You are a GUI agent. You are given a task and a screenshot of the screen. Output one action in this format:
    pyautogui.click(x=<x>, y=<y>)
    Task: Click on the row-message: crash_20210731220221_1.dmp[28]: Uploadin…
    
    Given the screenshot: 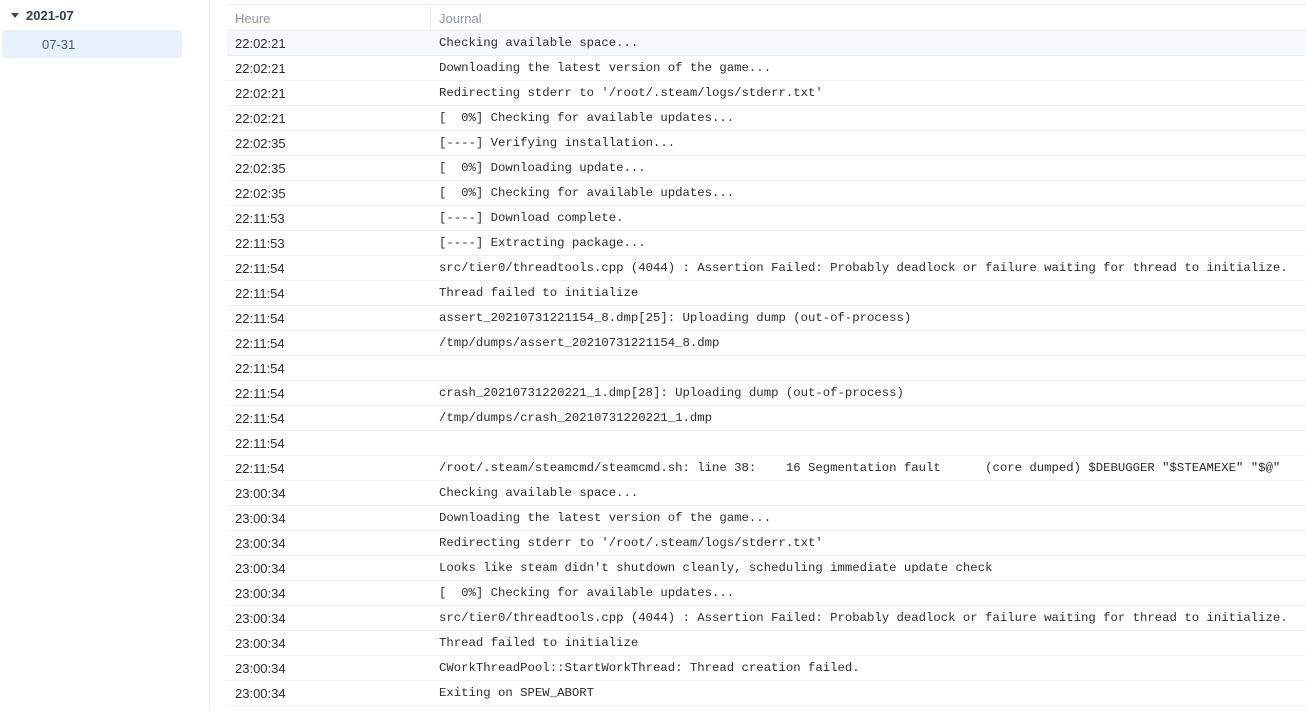 What is the action you would take?
    pyautogui.click(x=671, y=393)
    